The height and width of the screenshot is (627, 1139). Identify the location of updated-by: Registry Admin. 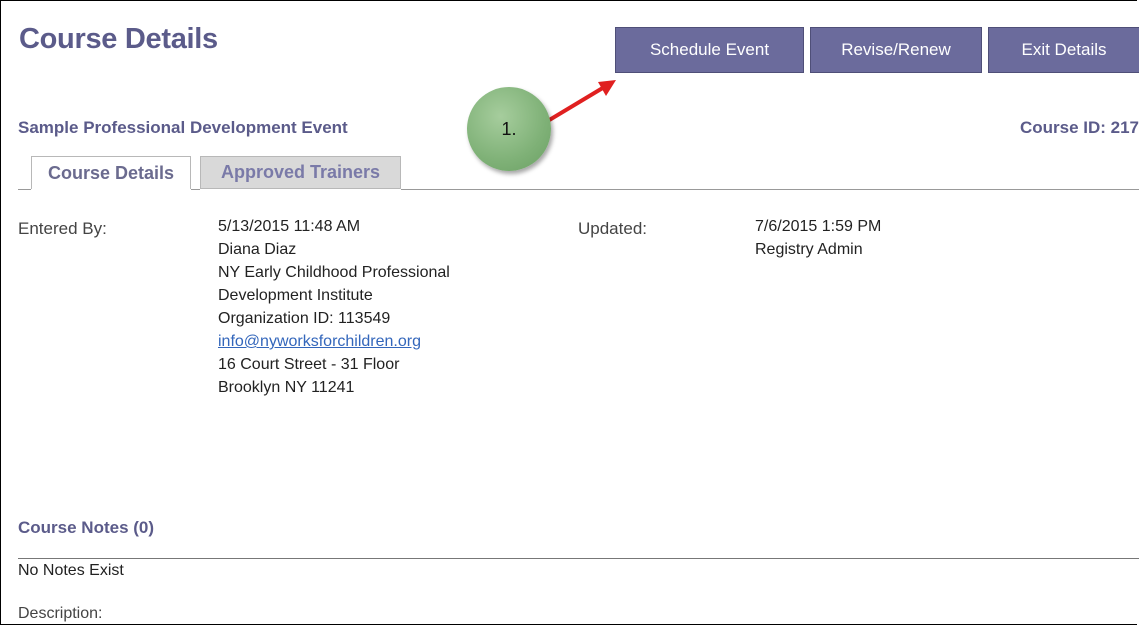
(809, 249).